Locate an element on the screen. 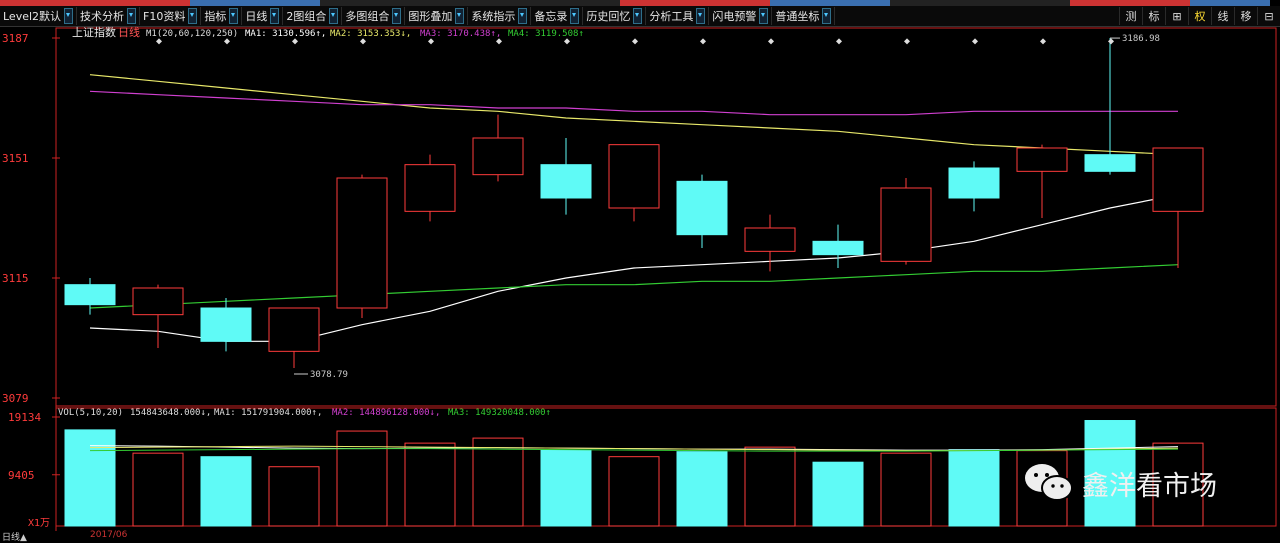 The height and width of the screenshot is (543, 1280). toolbar-item-11: 分析工具 is located at coordinates (678, 16).